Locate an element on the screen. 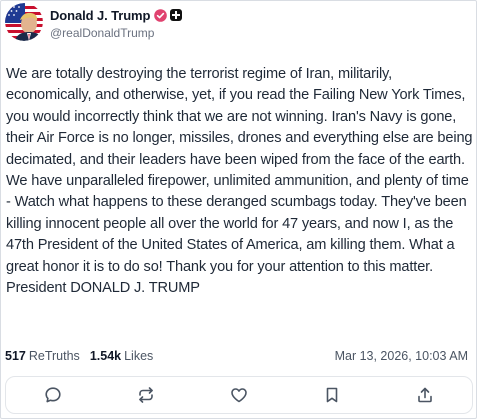 This screenshot has width=477, height=419. comment-icon is located at coordinates (52, 395).